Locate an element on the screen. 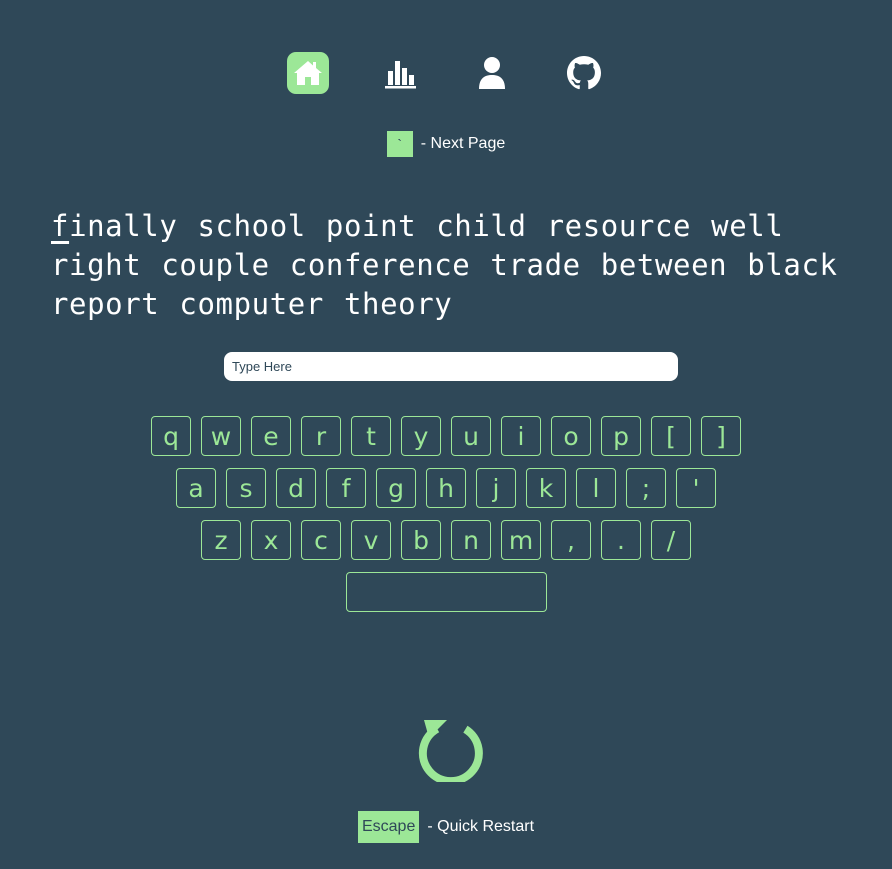  keyboard-row-1: q w e r t y u i o p [ ] is located at coordinates (446, 436).